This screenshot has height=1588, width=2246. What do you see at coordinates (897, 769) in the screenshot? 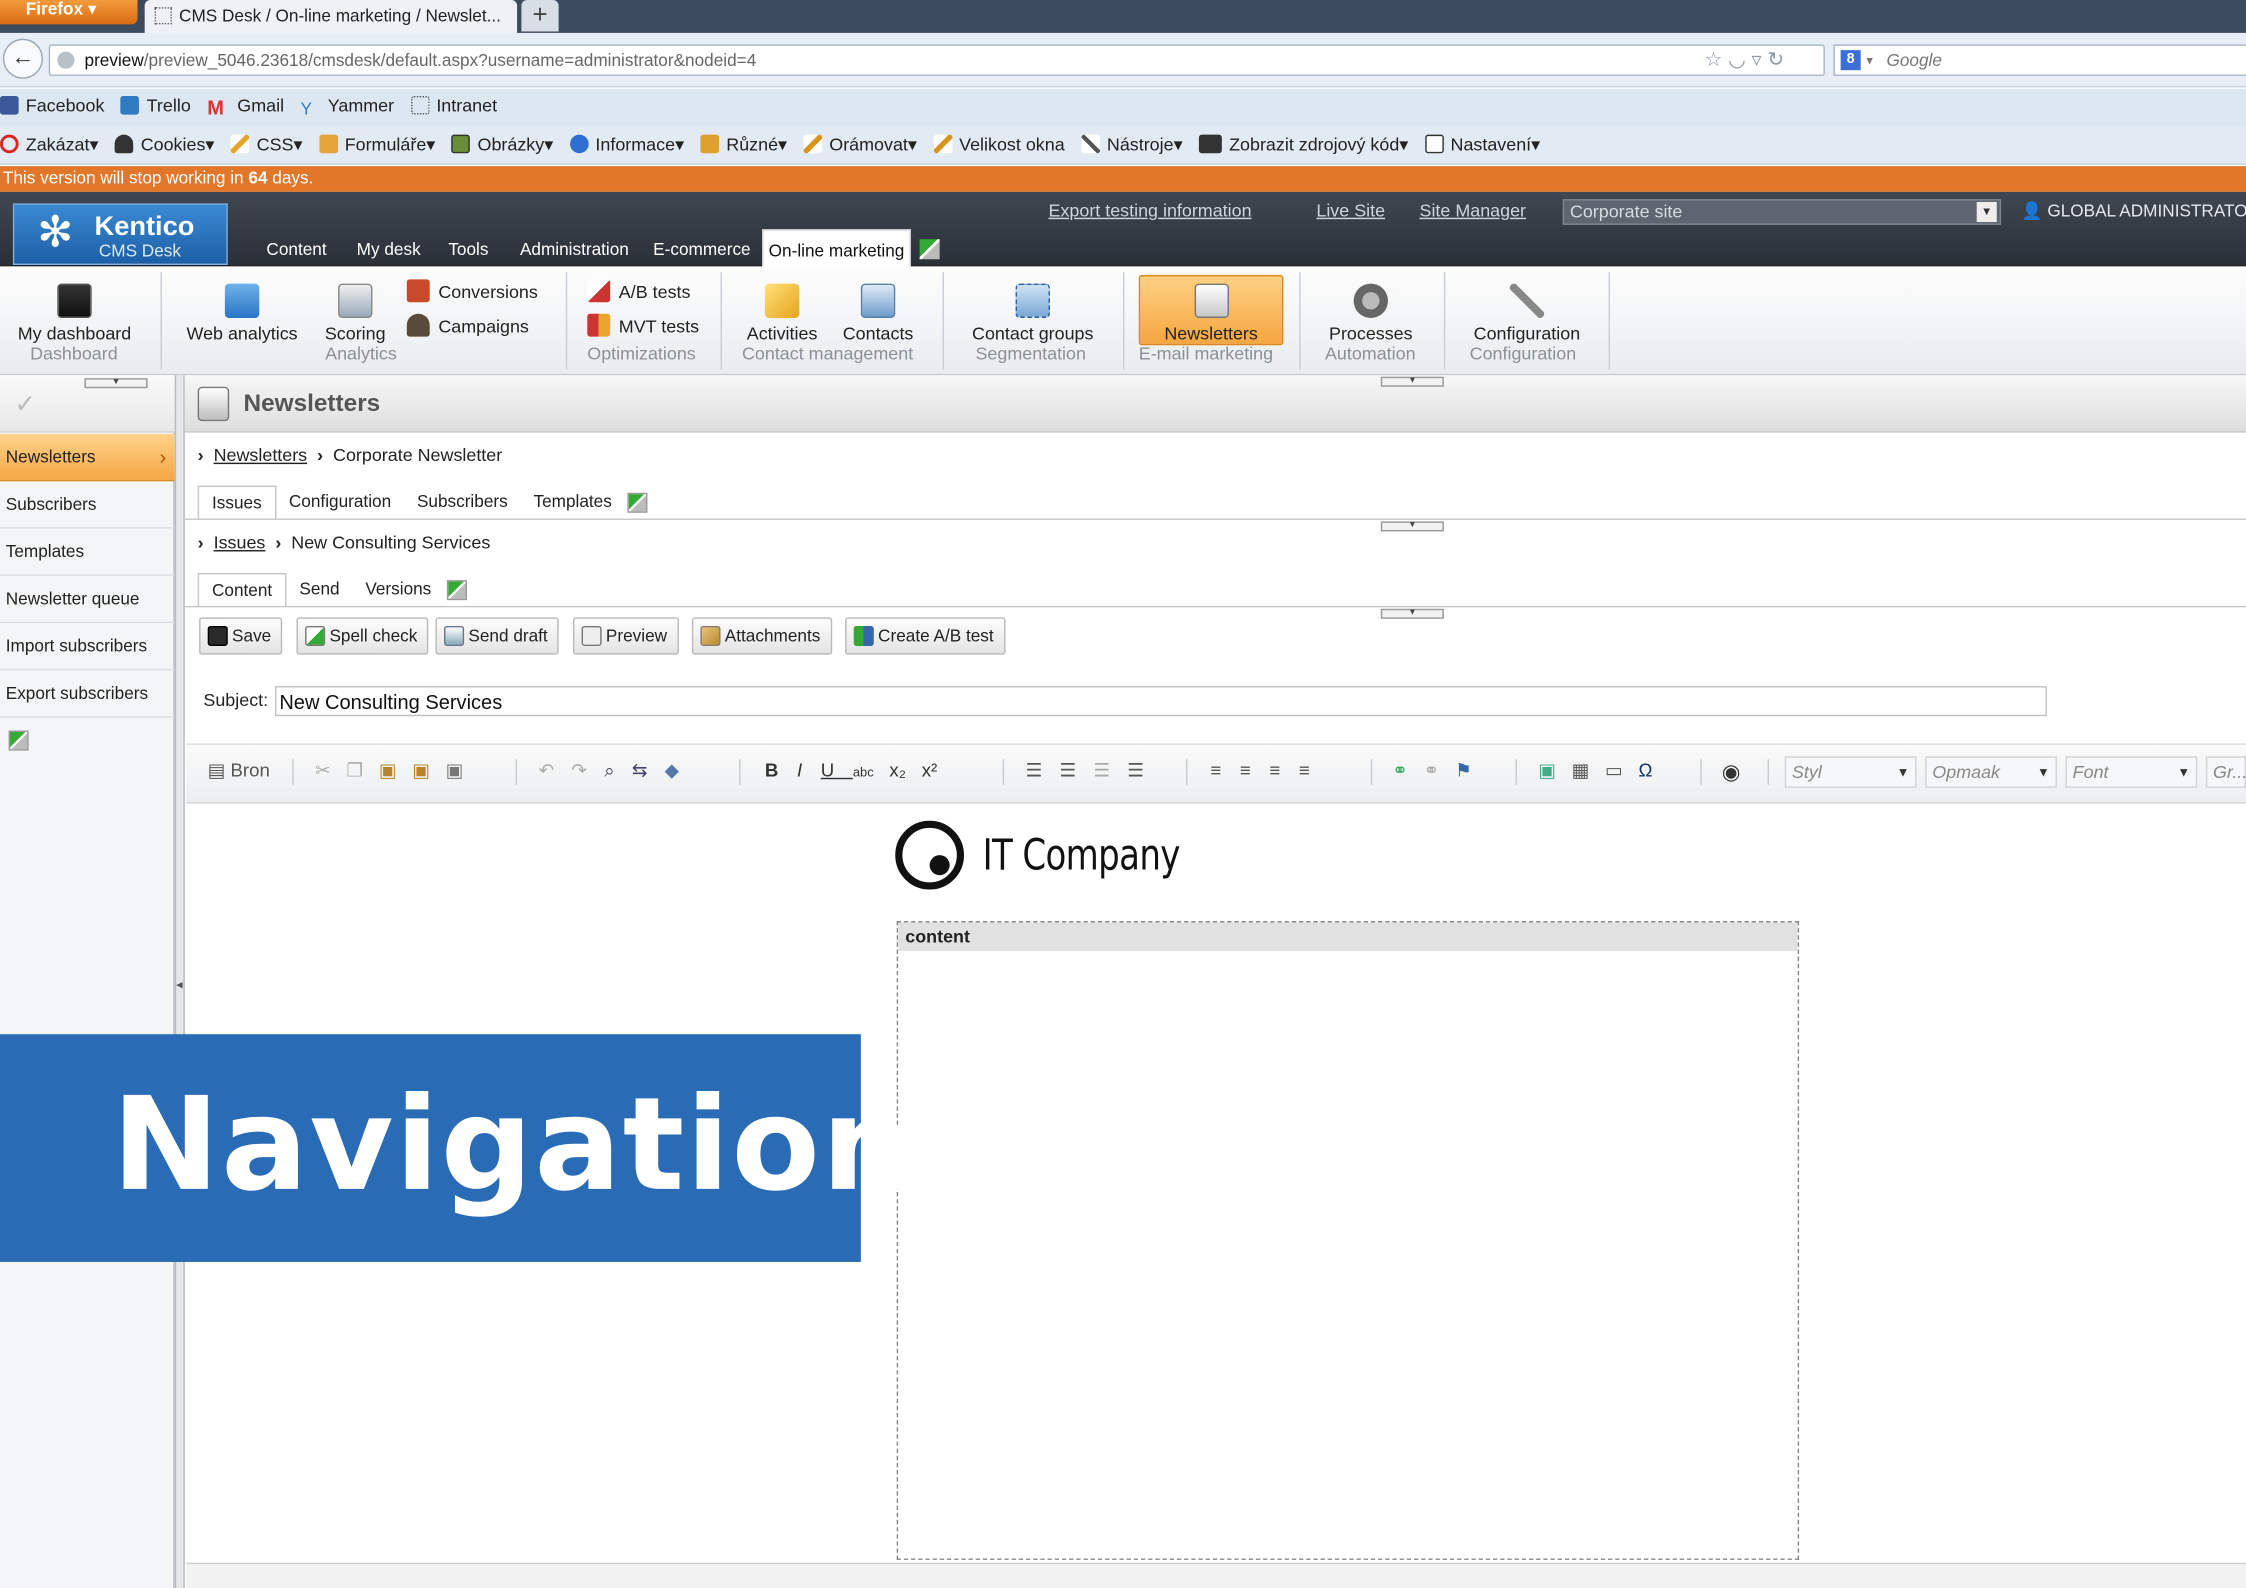
I see `subscript-icon: x₂` at bounding box center [897, 769].